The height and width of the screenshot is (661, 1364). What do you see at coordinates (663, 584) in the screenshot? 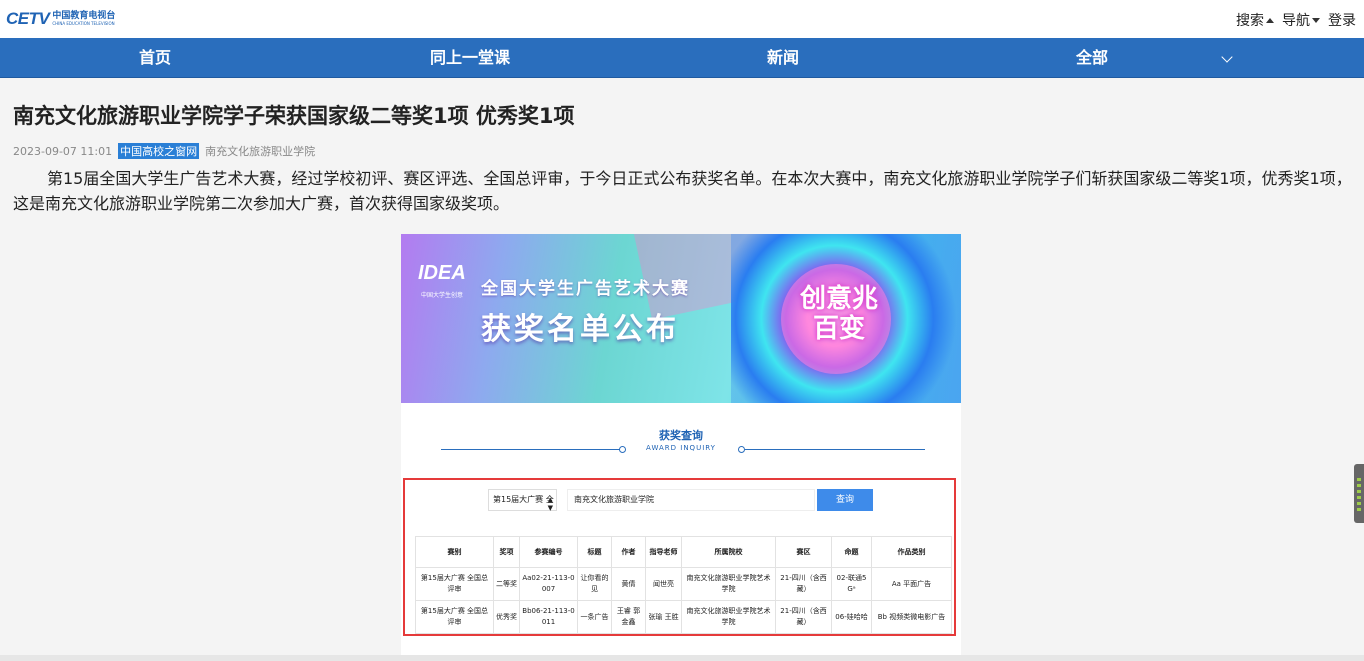
I see `table-cell: 闻世亮` at bounding box center [663, 584].